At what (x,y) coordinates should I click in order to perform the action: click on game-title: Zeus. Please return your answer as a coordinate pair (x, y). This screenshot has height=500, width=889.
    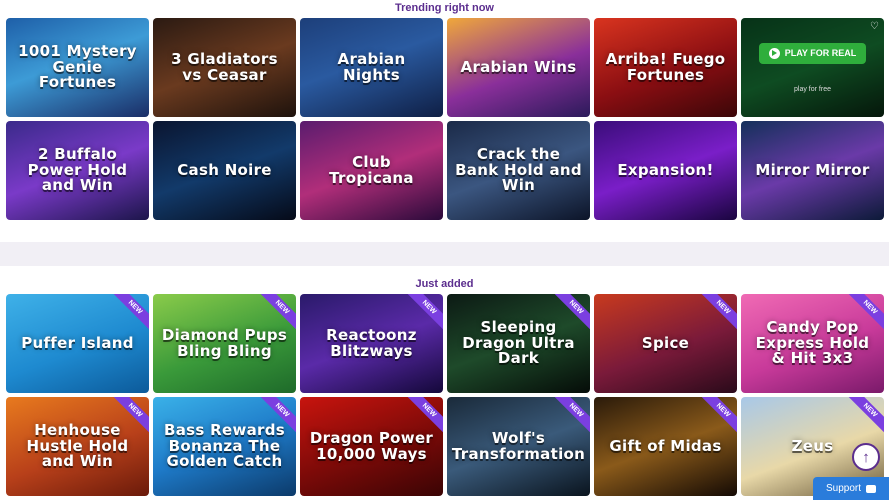
    Looking at the image, I should click on (812, 445).